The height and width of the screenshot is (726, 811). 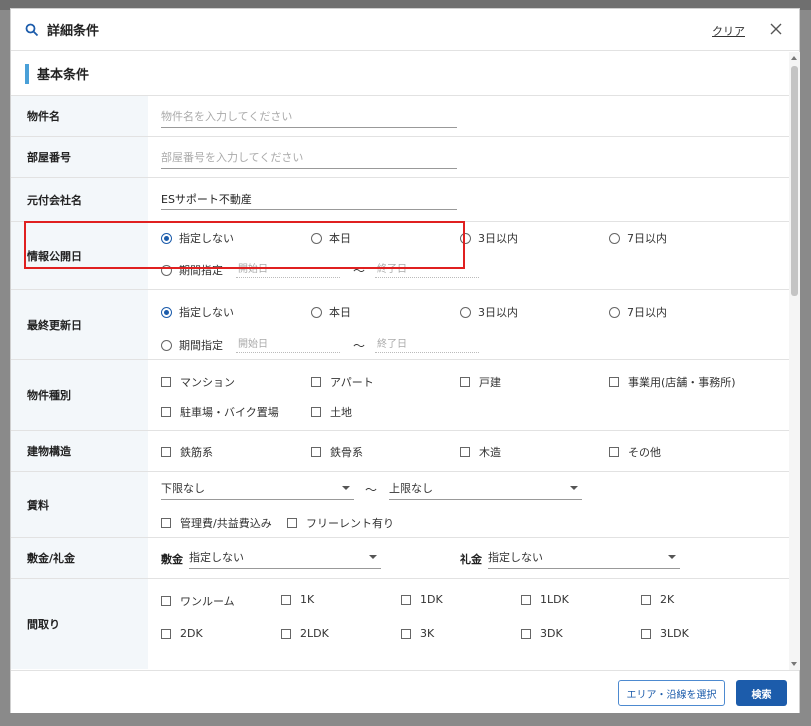 I want to click on property-name-input, so click(x=309, y=117).